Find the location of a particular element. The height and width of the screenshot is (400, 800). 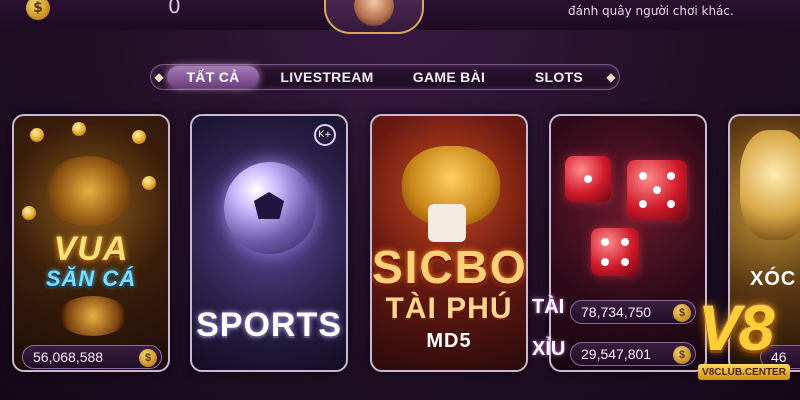

jackpot-pill: 56,068,588 $ is located at coordinates (92, 357).